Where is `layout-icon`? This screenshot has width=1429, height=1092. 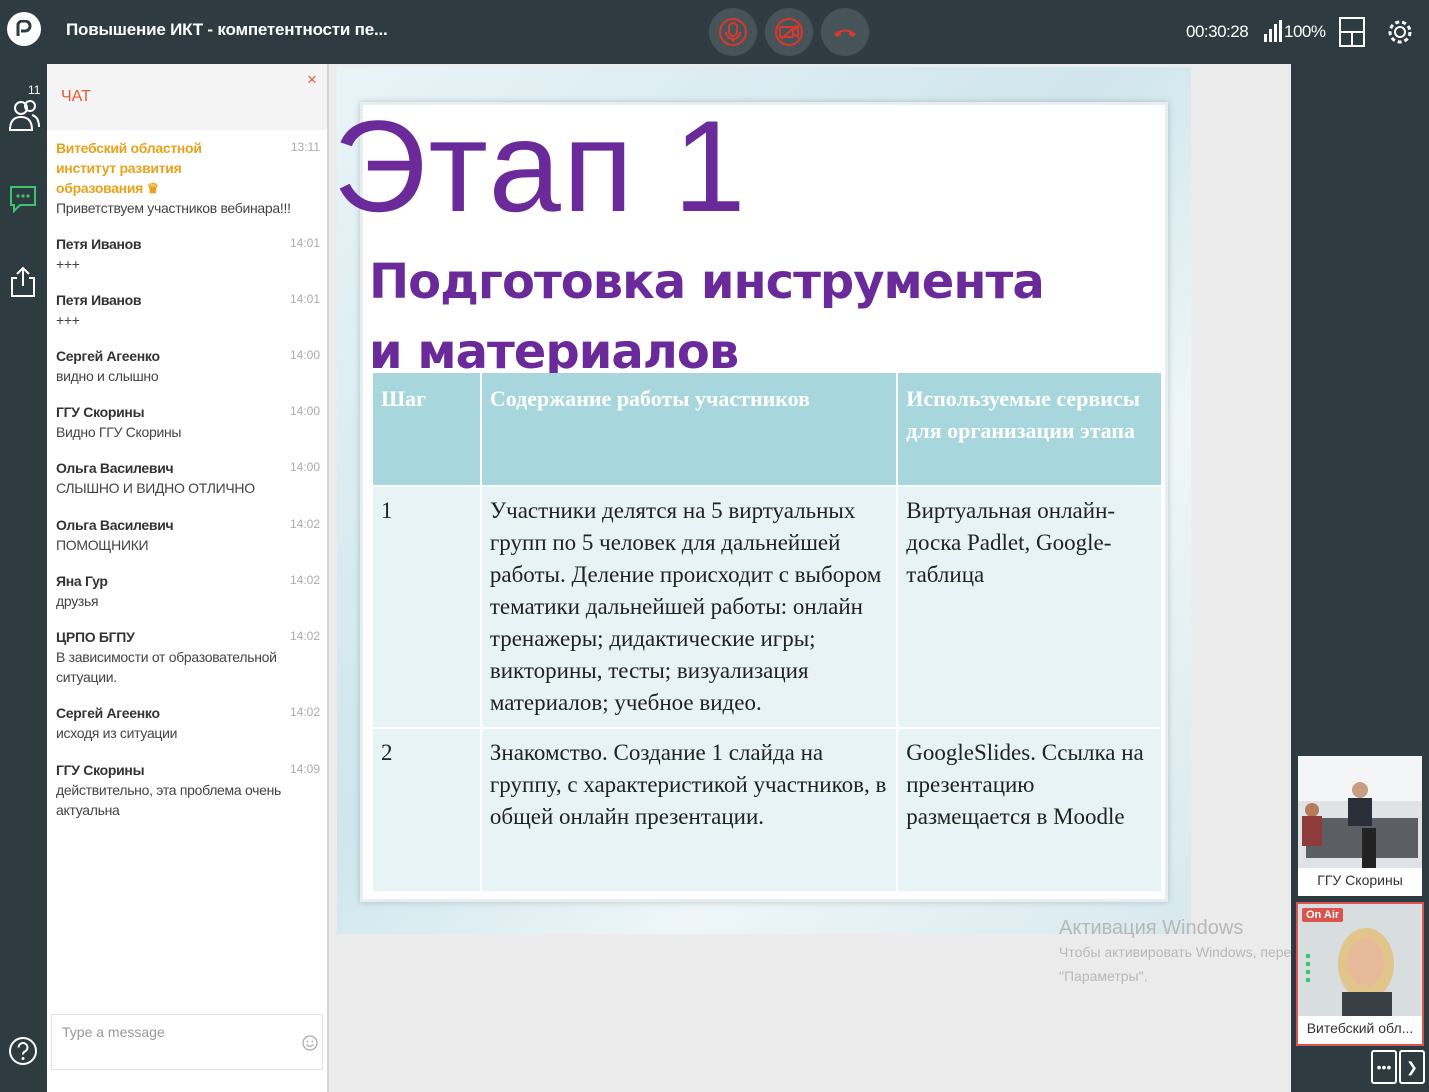
layout-icon is located at coordinates (1352, 32).